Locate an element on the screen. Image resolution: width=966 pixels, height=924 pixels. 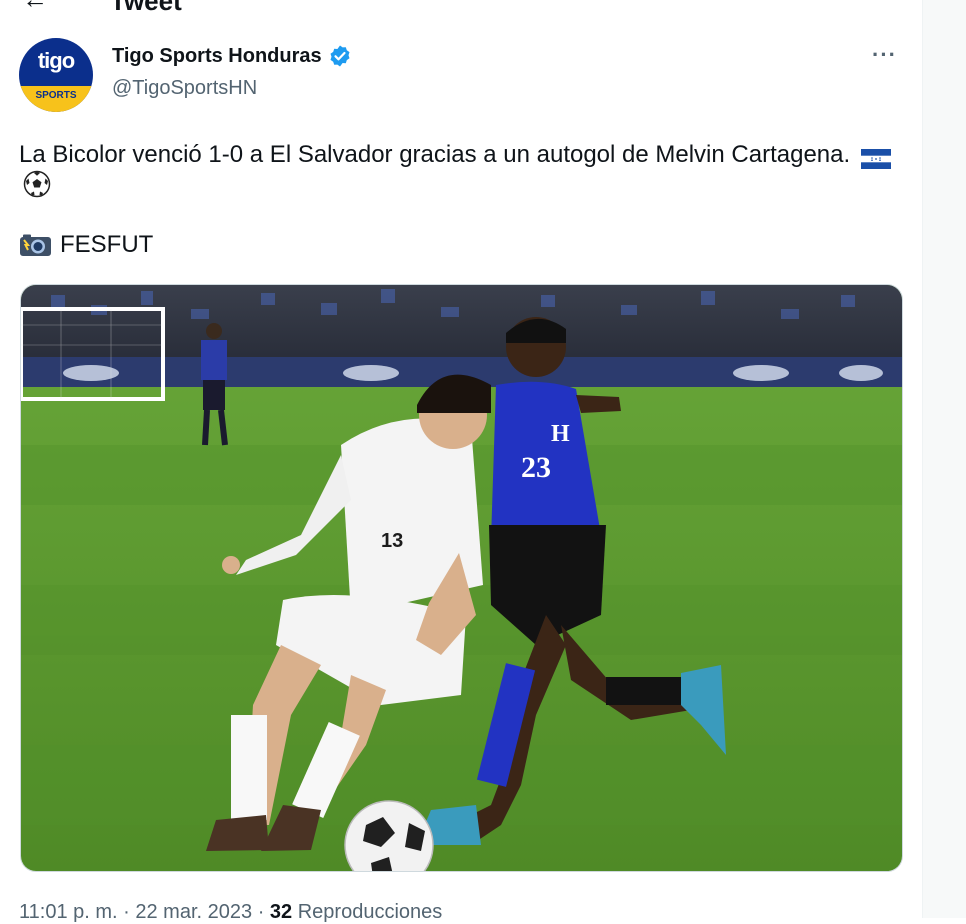
avatar-logo-text: tigo is located at coordinates (56, 60).